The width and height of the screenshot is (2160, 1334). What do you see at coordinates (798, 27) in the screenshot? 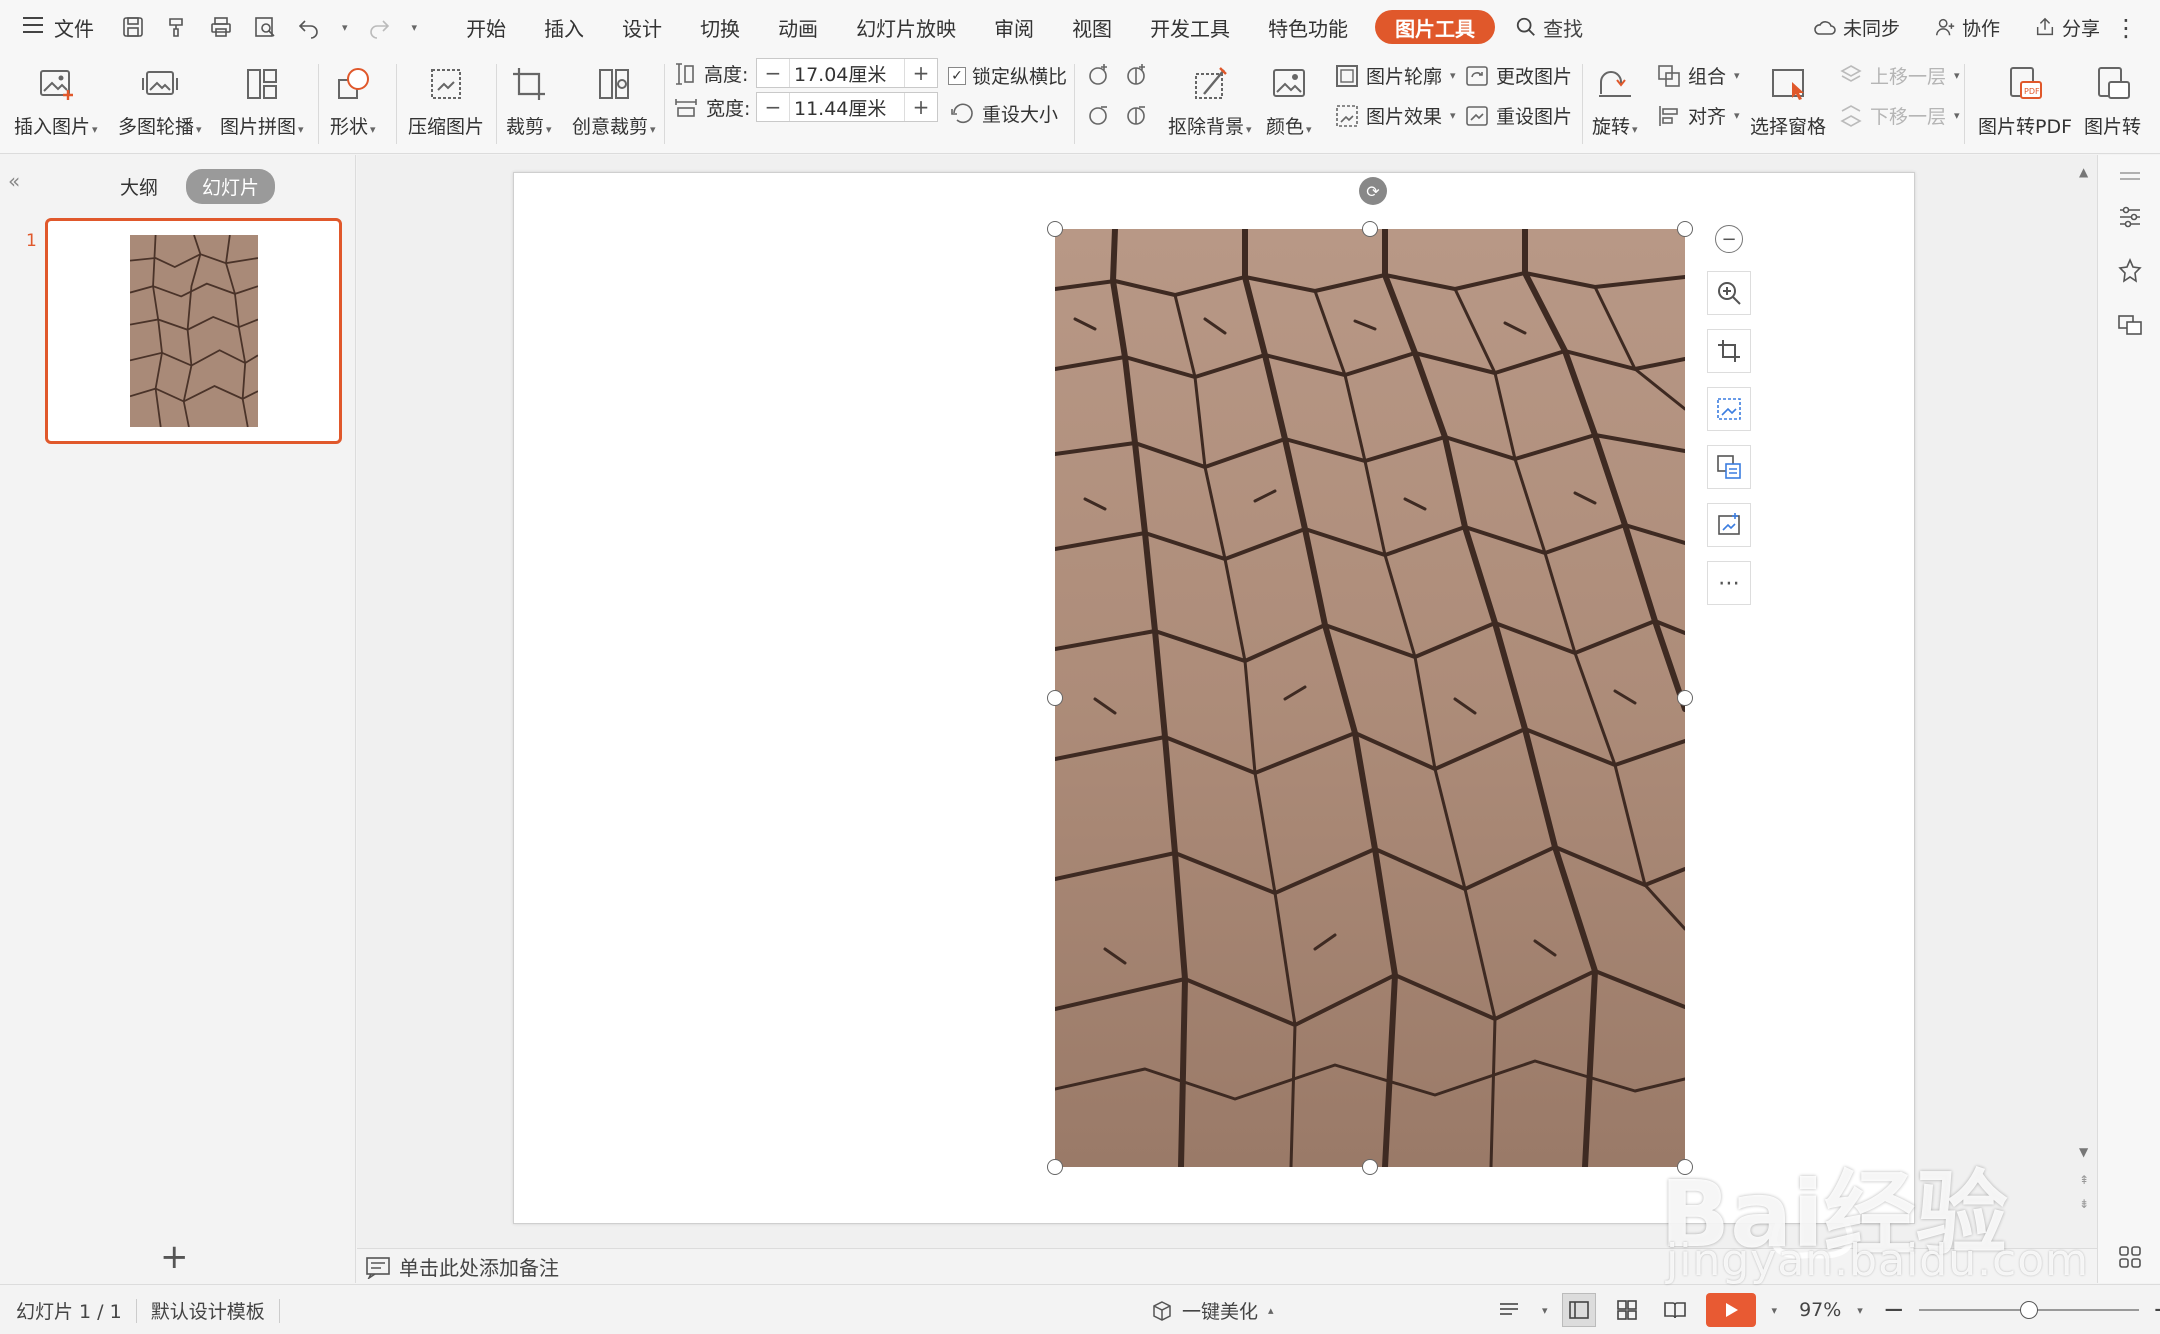
I see `tab-animations: 动画` at bounding box center [798, 27].